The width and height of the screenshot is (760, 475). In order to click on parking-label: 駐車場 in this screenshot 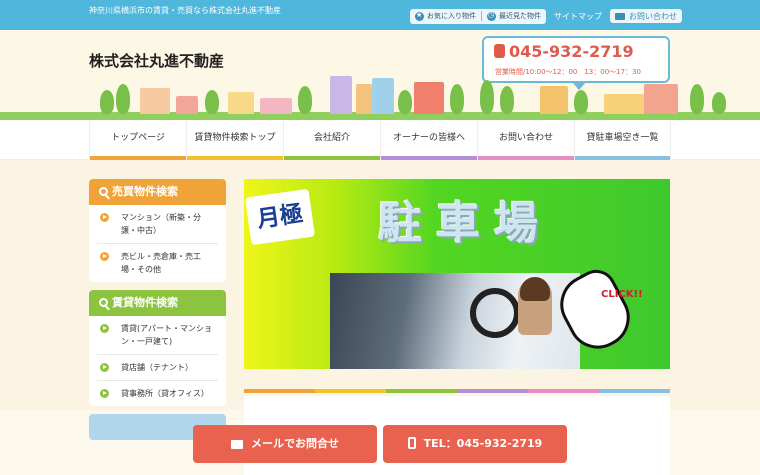, I will do `click(465, 223)`.